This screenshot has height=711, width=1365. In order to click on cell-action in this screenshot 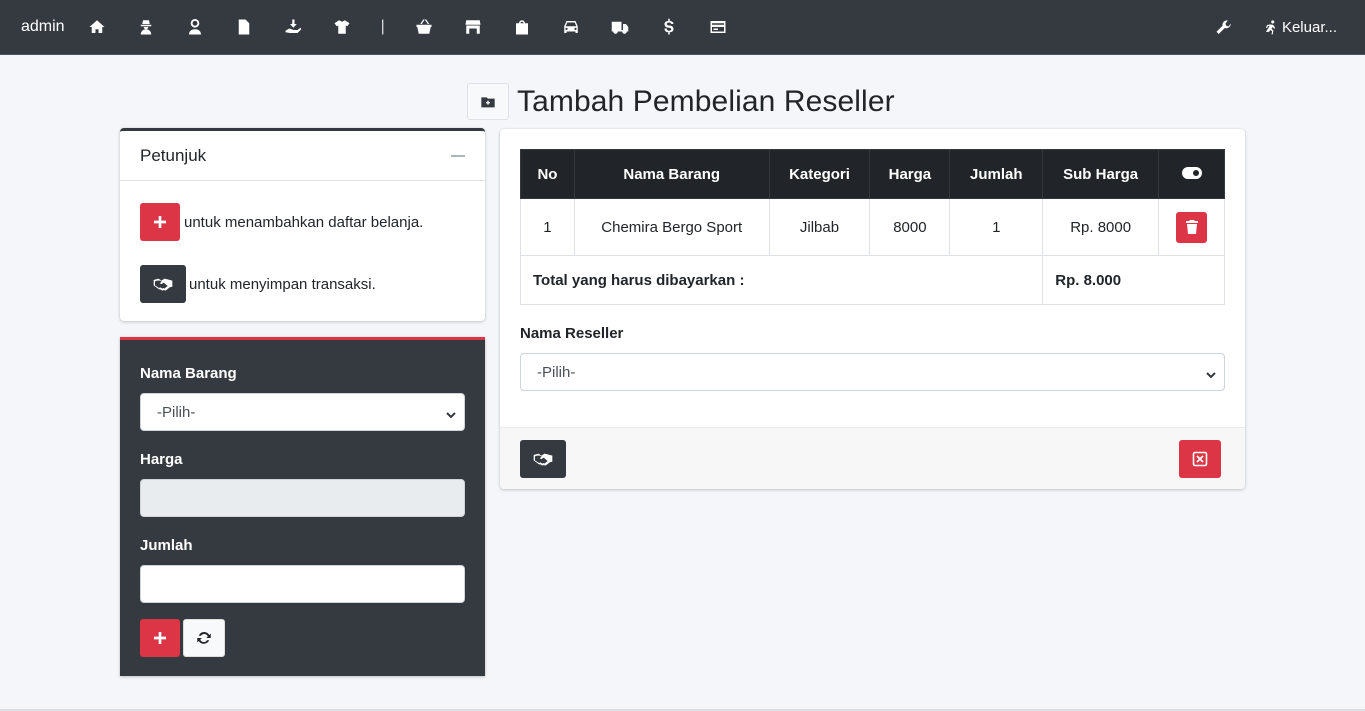, I will do `click(1191, 227)`.